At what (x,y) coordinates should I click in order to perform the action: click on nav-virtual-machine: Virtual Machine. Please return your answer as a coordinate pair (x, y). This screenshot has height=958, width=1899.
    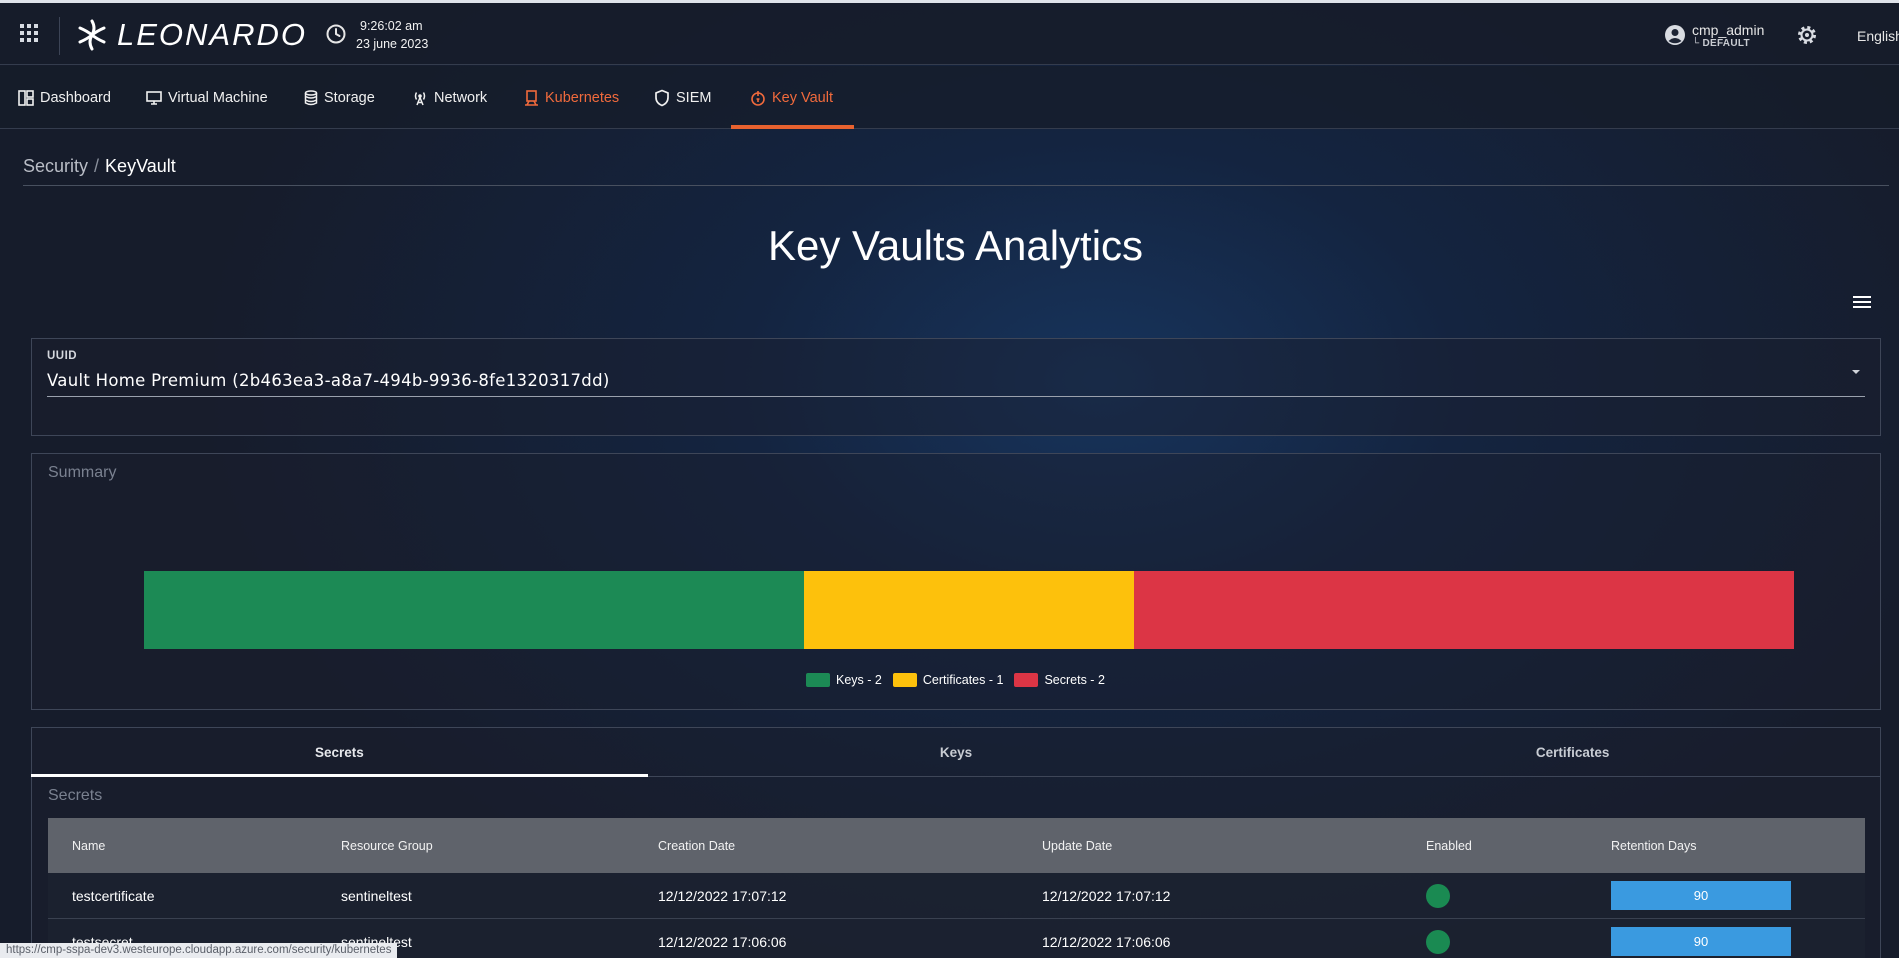
    Looking at the image, I should click on (207, 97).